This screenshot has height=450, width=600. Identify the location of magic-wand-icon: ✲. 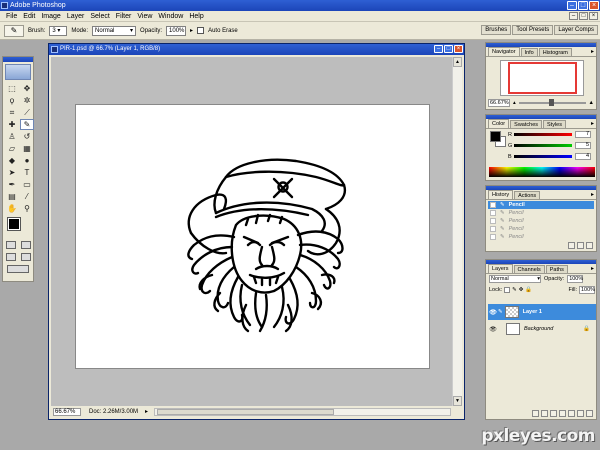
(27, 100).